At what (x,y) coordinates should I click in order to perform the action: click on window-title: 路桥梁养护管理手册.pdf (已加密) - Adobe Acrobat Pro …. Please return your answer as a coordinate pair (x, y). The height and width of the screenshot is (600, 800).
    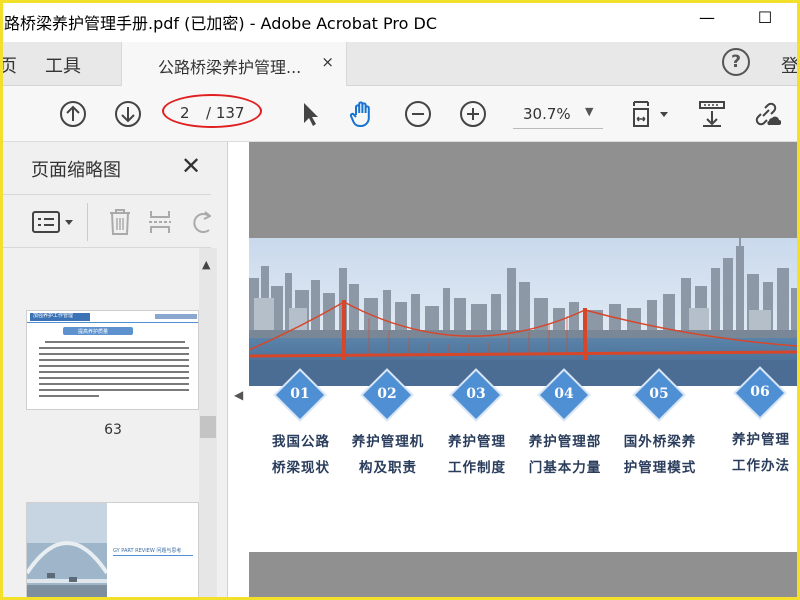
    Looking at the image, I should click on (221, 23).